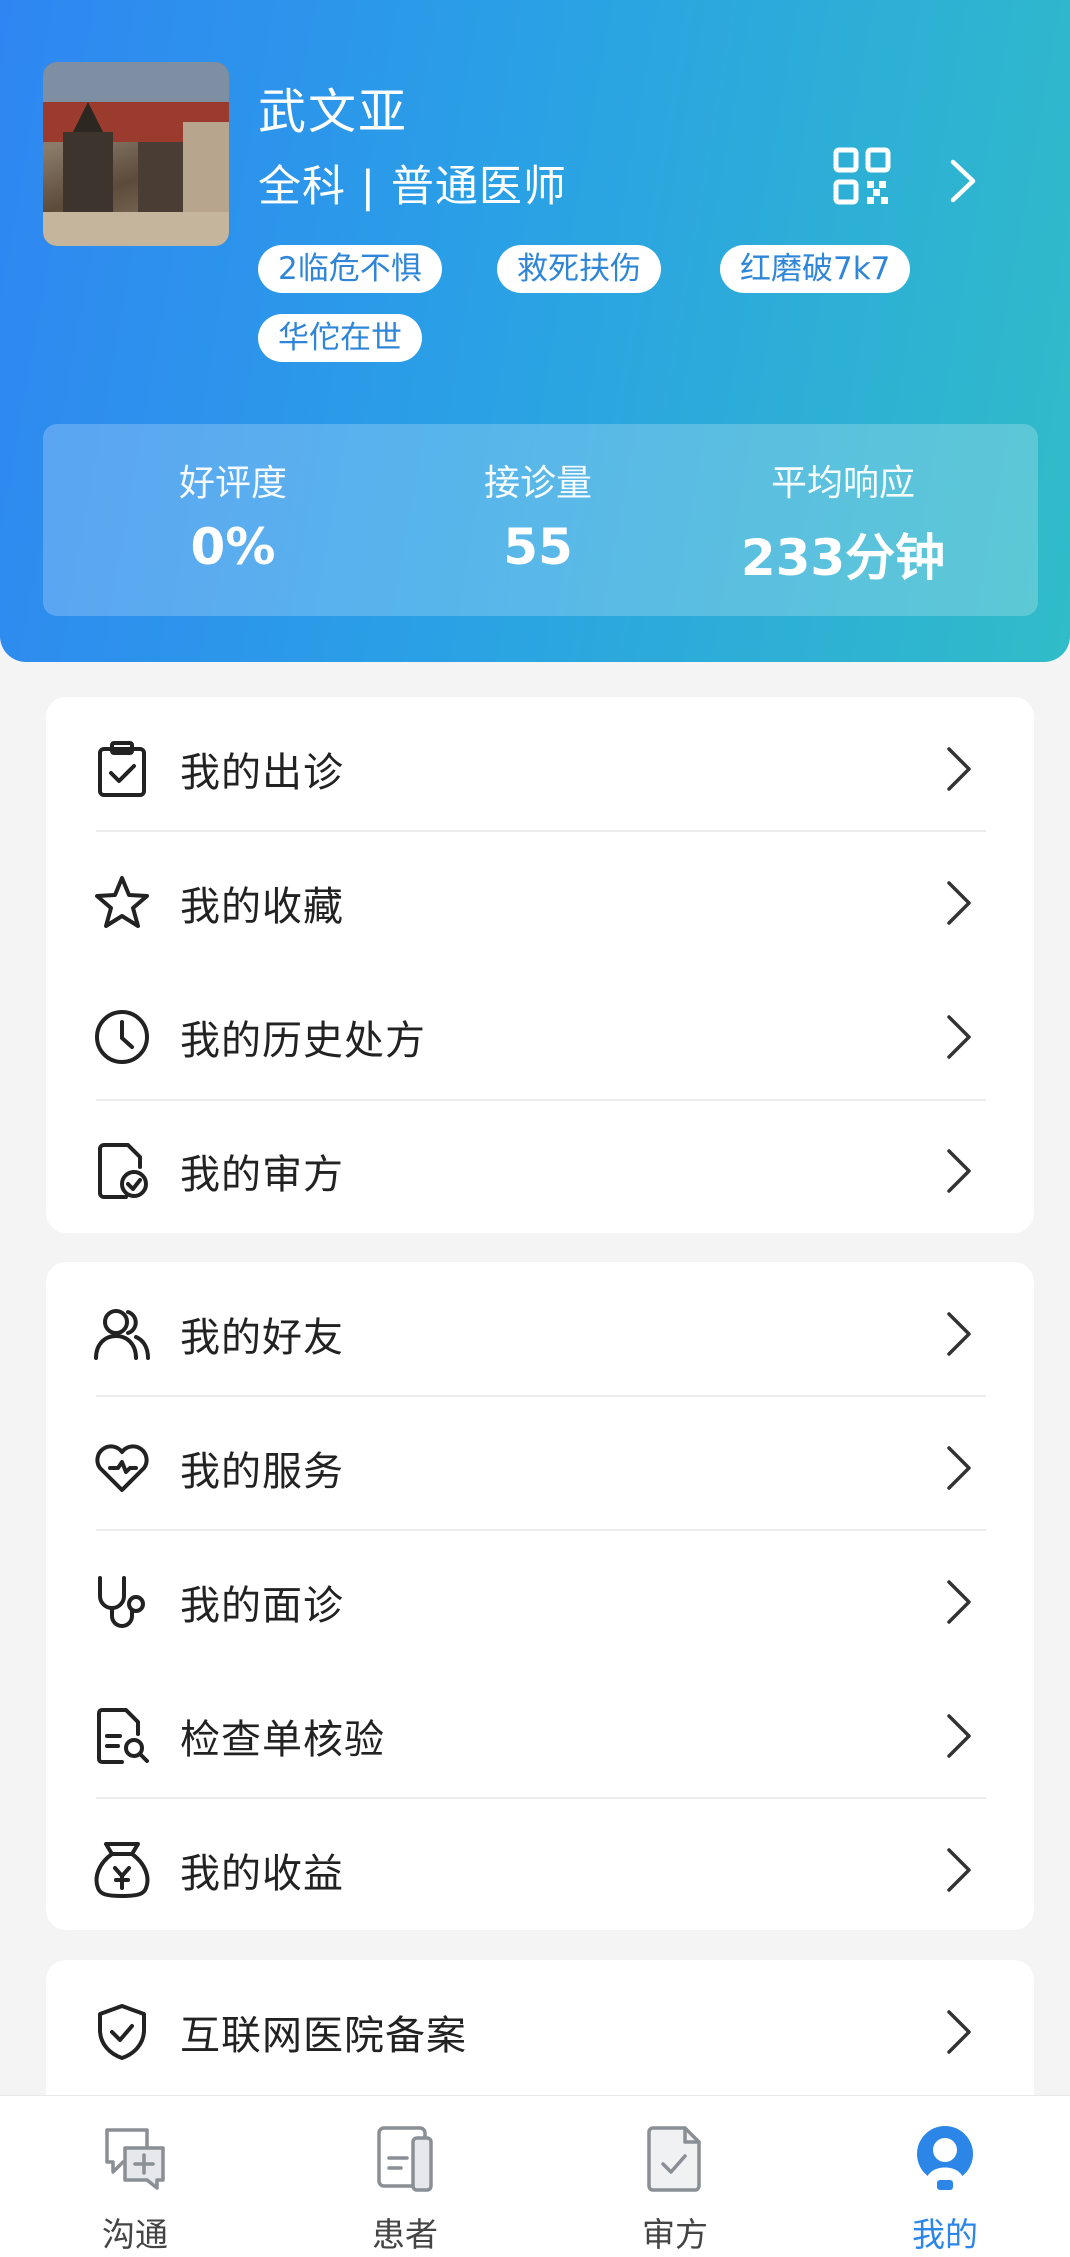  What do you see at coordinates (123, 1171) in the screenshot?
I see `document-check-icon` at bounding box center [123, 1171].